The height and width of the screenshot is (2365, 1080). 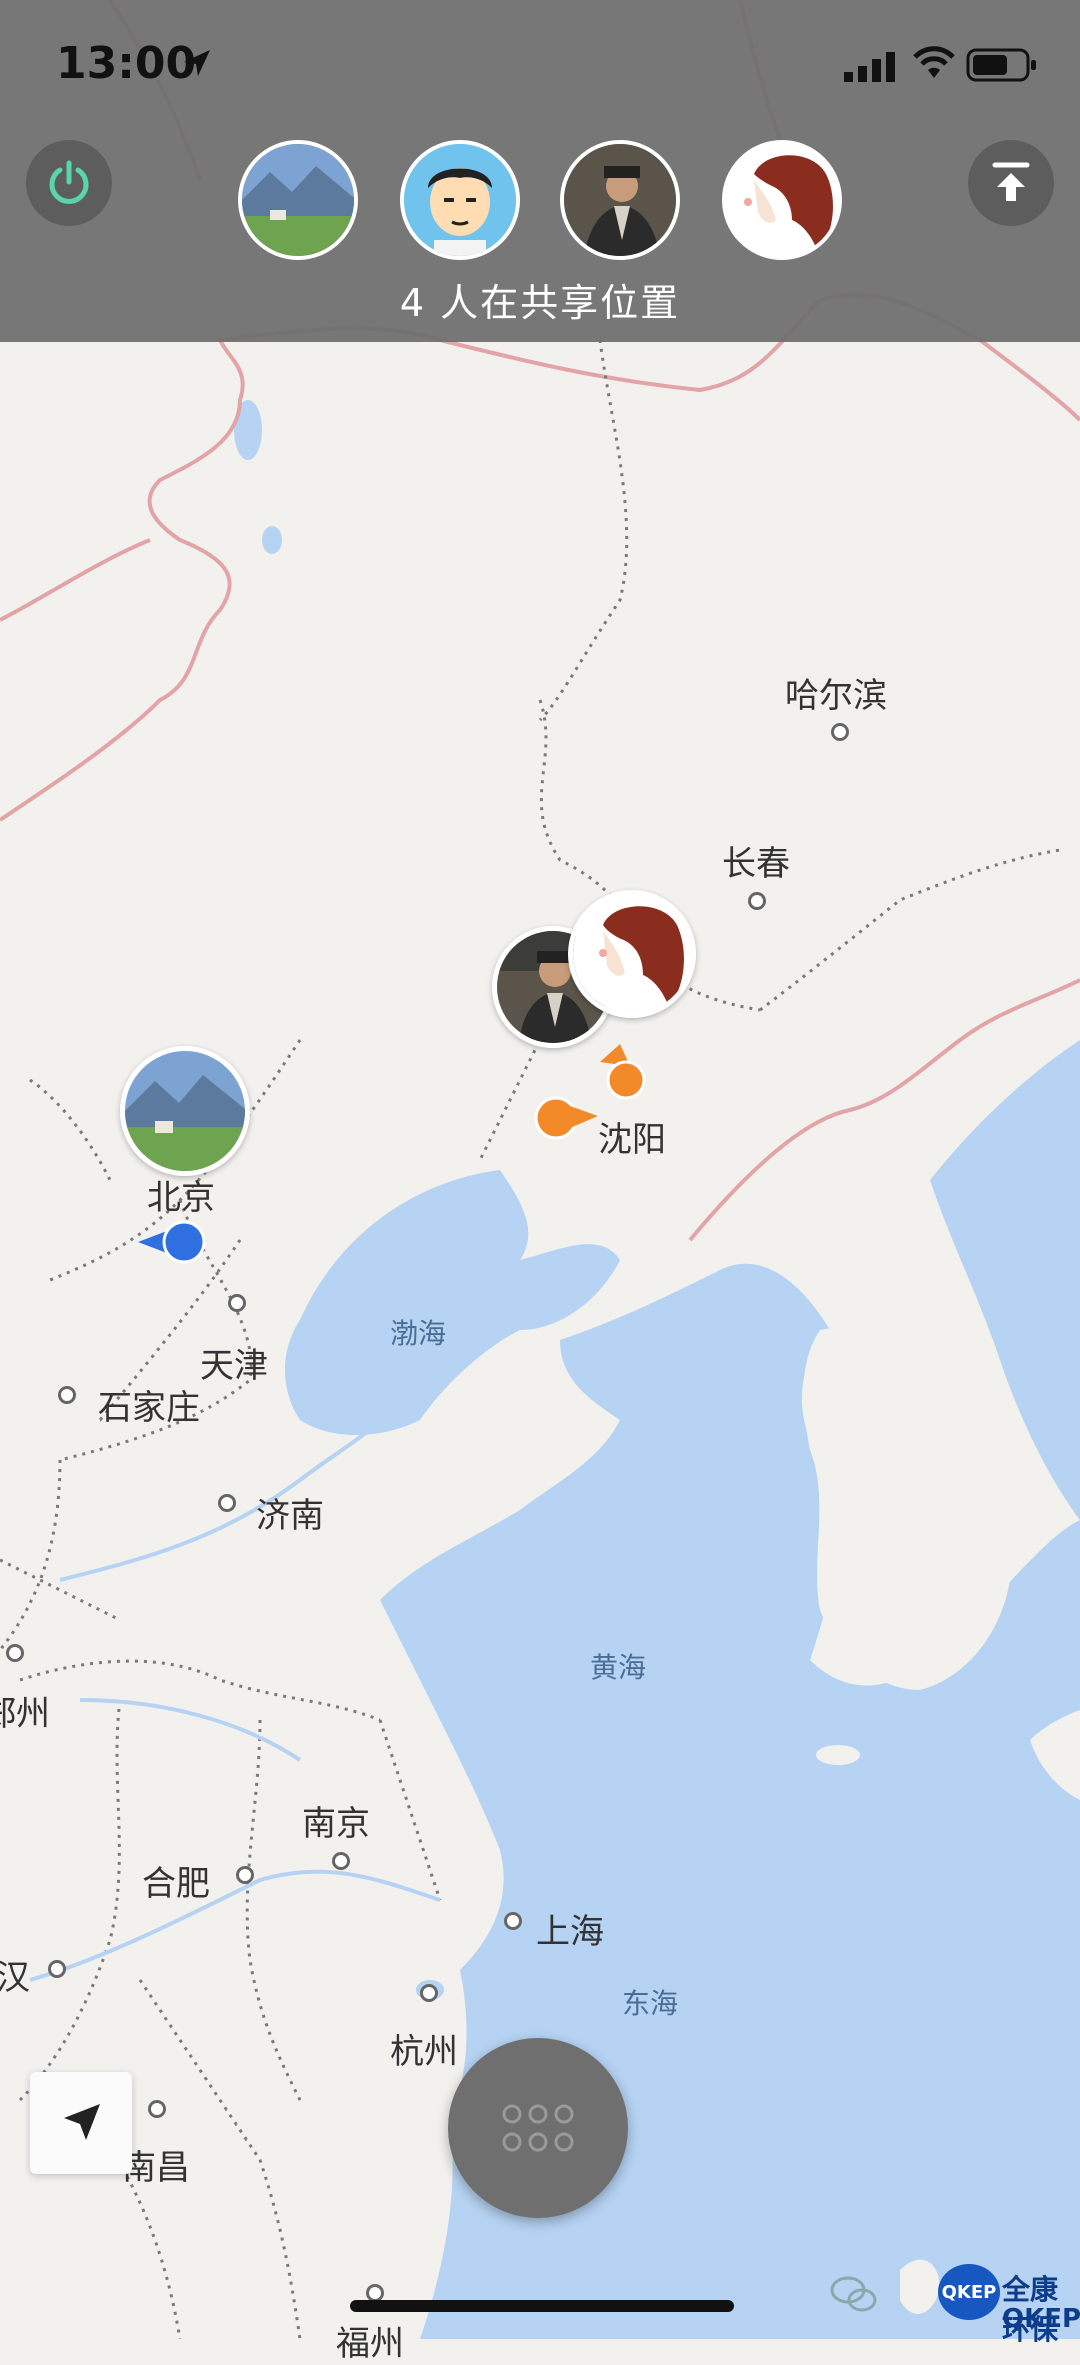 I want to click on city-label-han: 汉, so click(x=15, y=1978).